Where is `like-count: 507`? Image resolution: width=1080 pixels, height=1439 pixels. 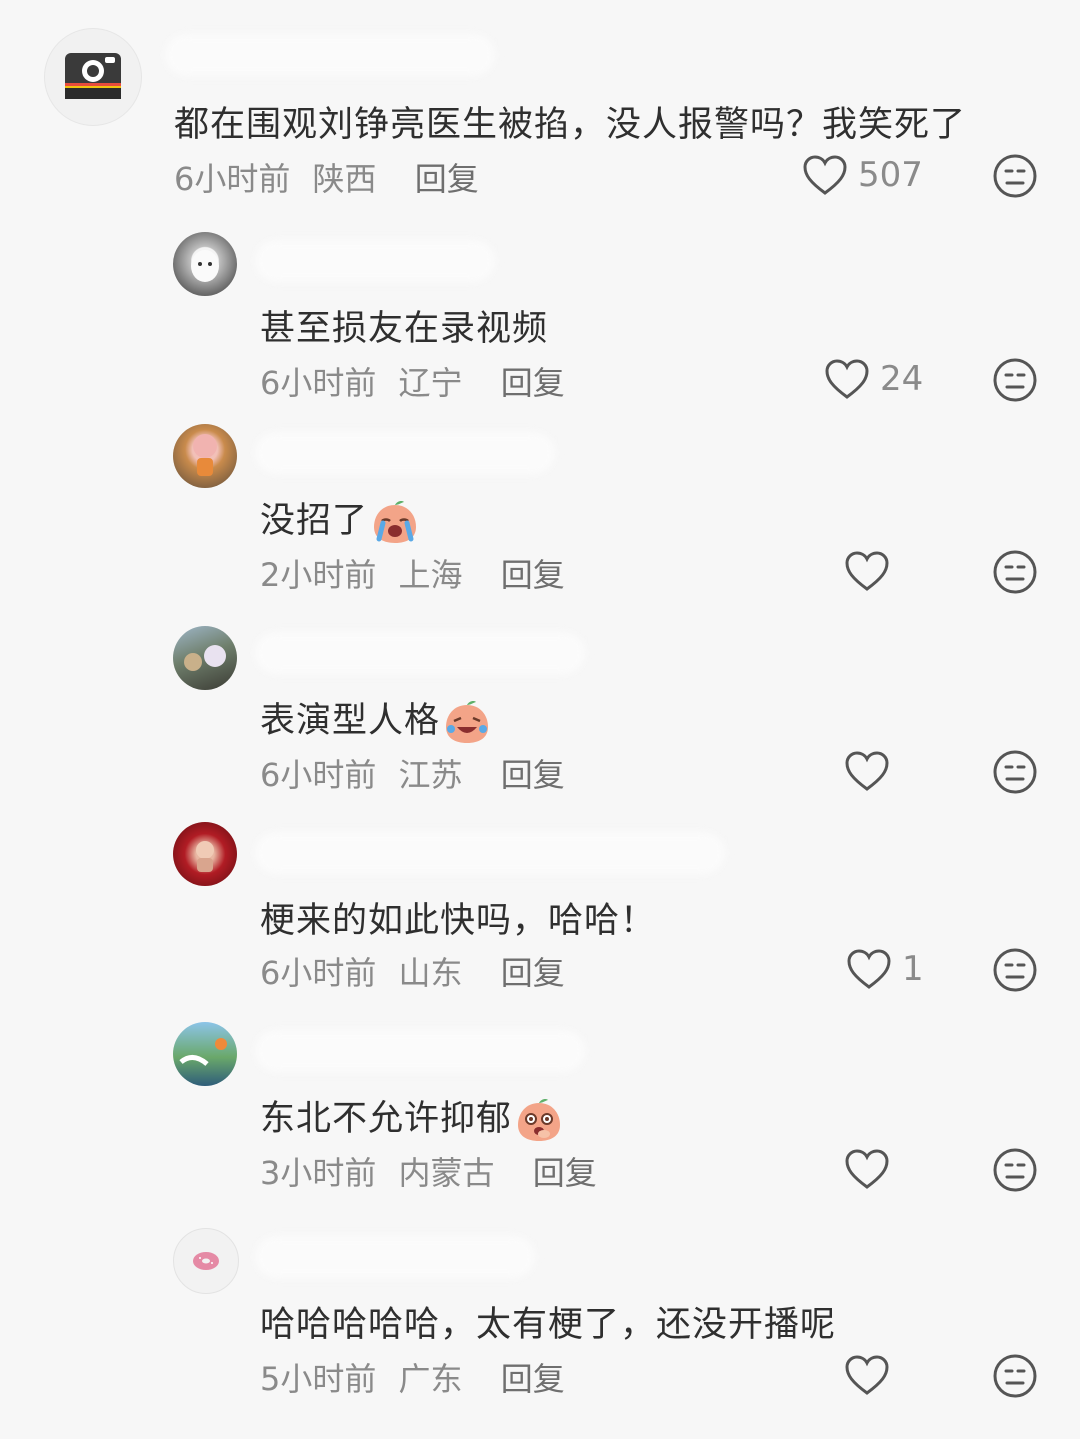
like-count: 507 is located at coordinates (890, 175).